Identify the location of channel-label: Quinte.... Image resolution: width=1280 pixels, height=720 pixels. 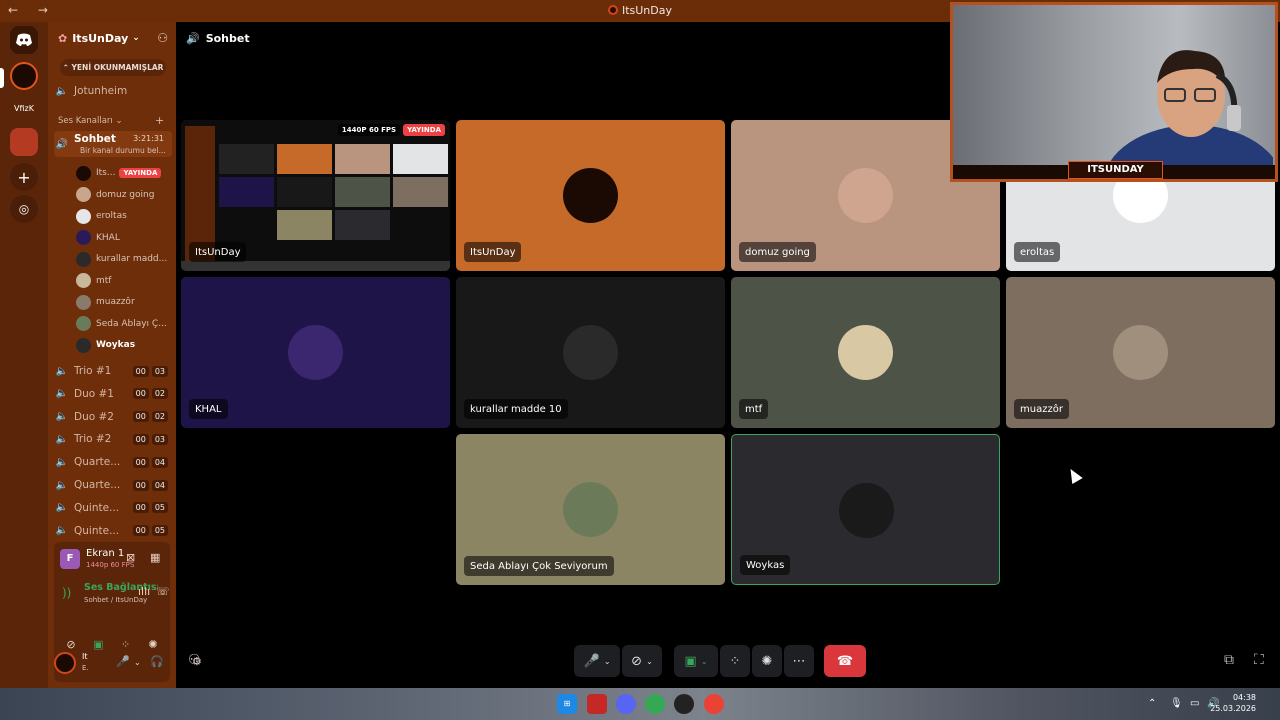
(97, 507).